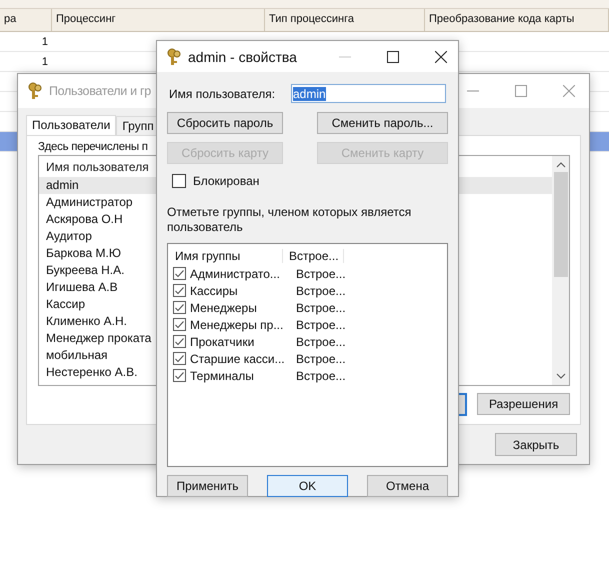 Image resolution: width=609 pixels, height=564 pixels. Describe the element at coordinates (100, 91) in the screenshot. I see `window-title: Пользователи и гр` at that location.